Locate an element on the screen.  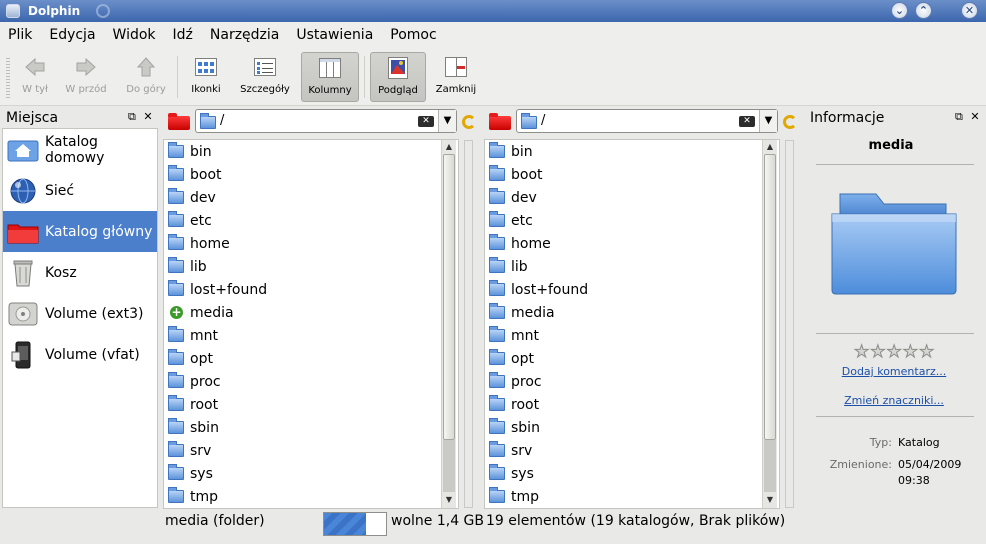
list-item: + media is located at coordinates (311, 312).